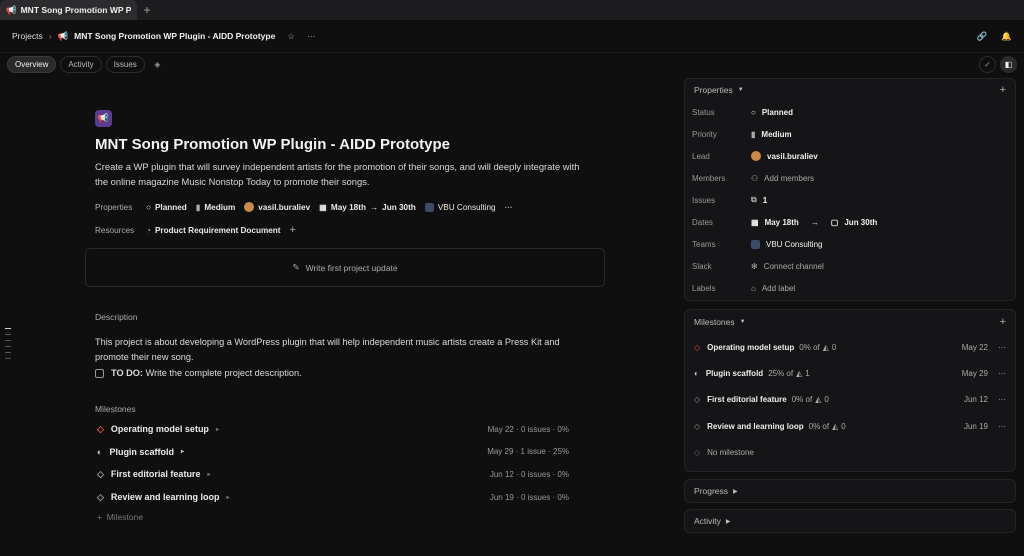 The height and width of the screenshot is (556, 1024). What do you see at coordinates (747, 400) in the screenshot?
I see `milestone-name: First editorial feature` at bounding box center [747, 400].